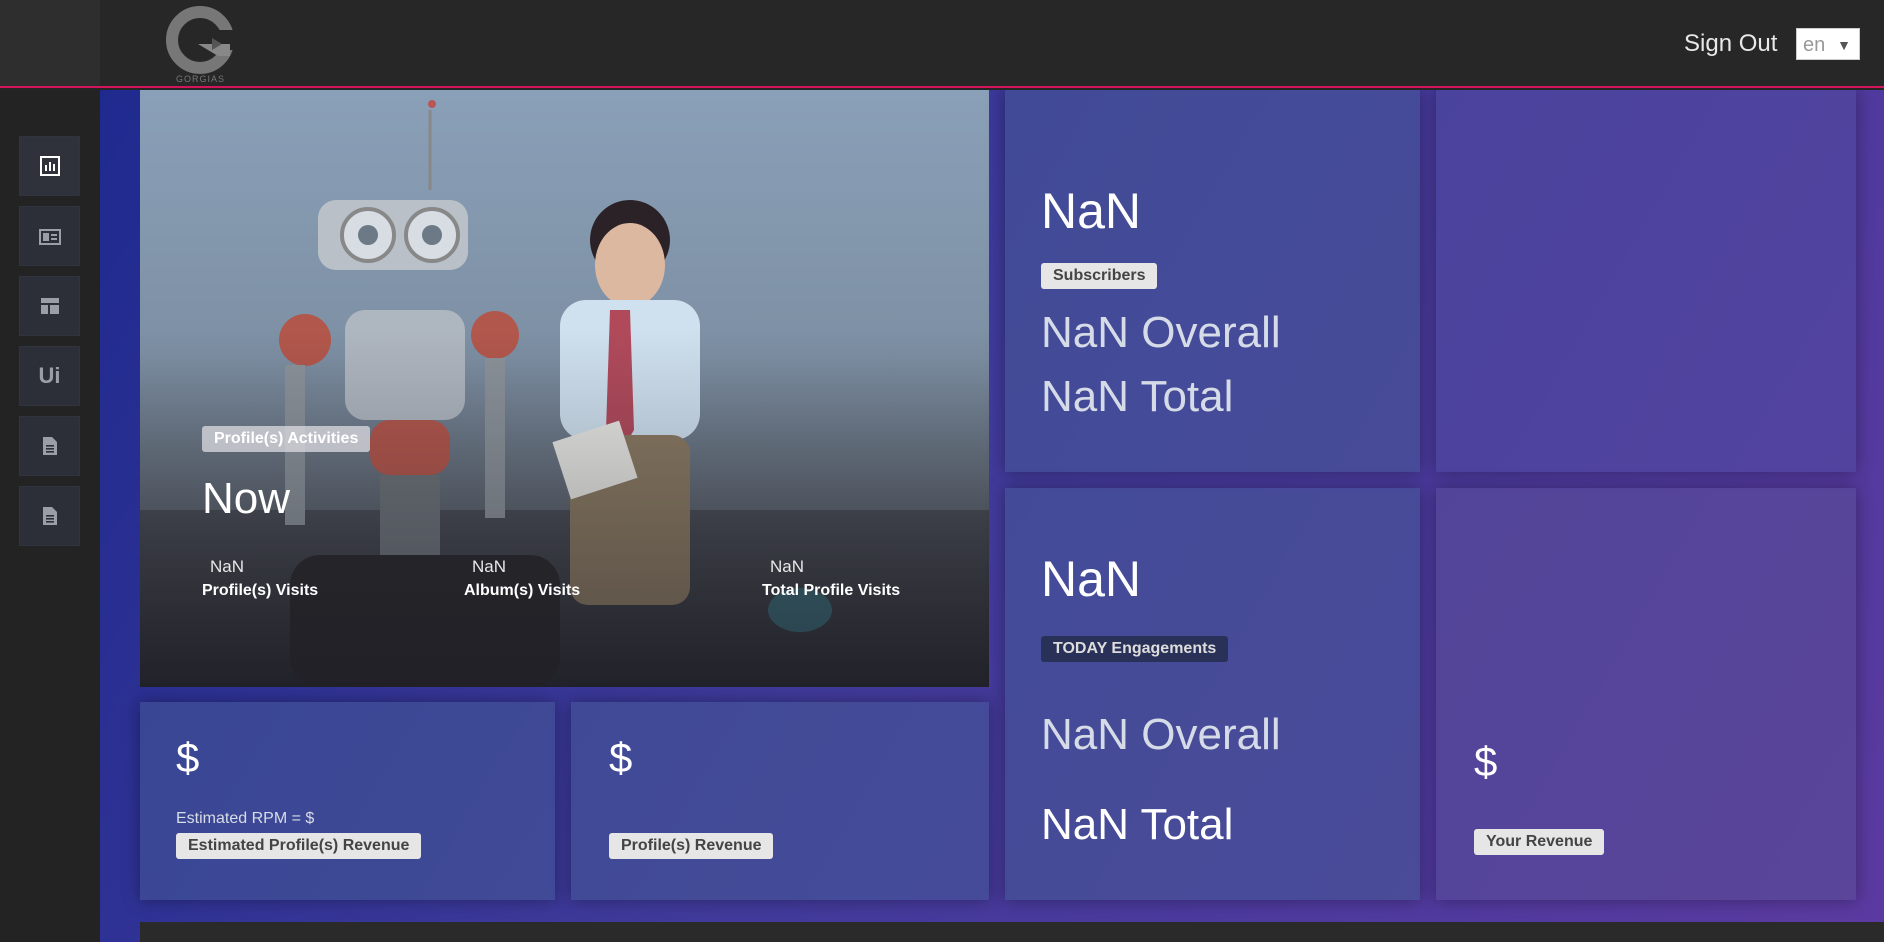  Describe the element at coordinates (1646, 694) in the screenshot. I see `your-revenue-card: $ Your Revenue` at that location.